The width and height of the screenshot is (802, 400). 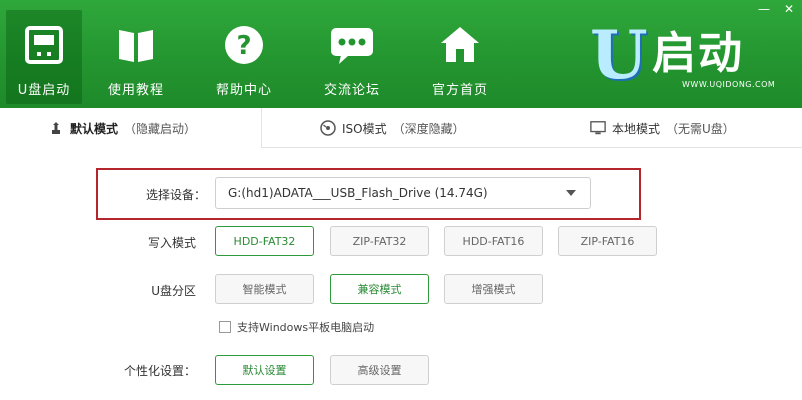 I want to click on nav-label: 使用教程, so click(x=135, y=90).